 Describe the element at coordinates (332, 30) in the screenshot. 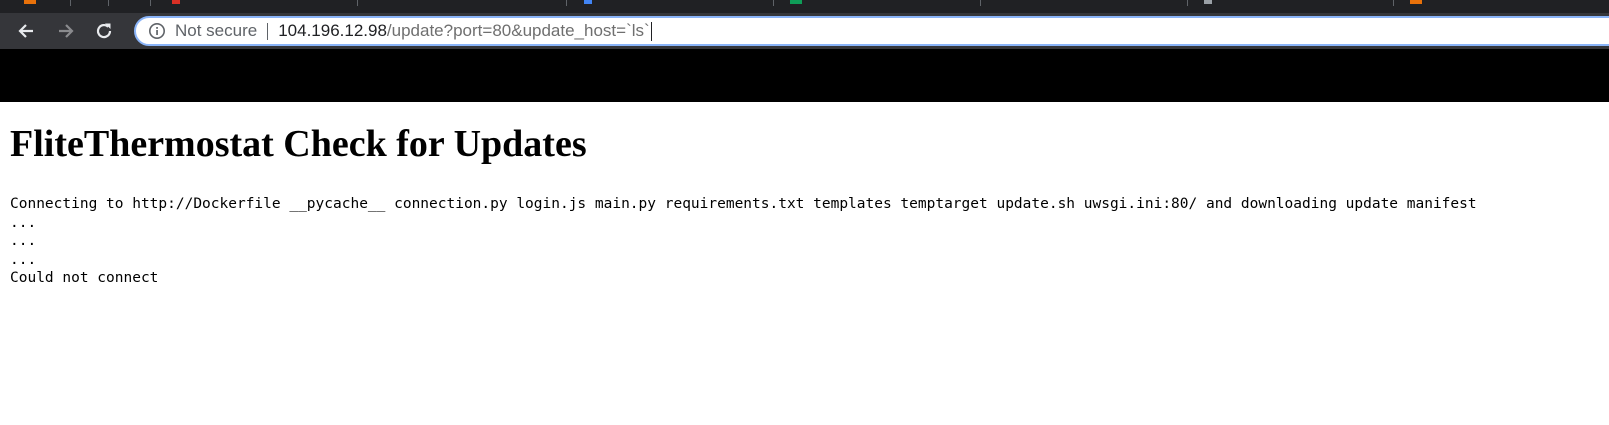

I see `url-host: 104.196.12.98` at that location.